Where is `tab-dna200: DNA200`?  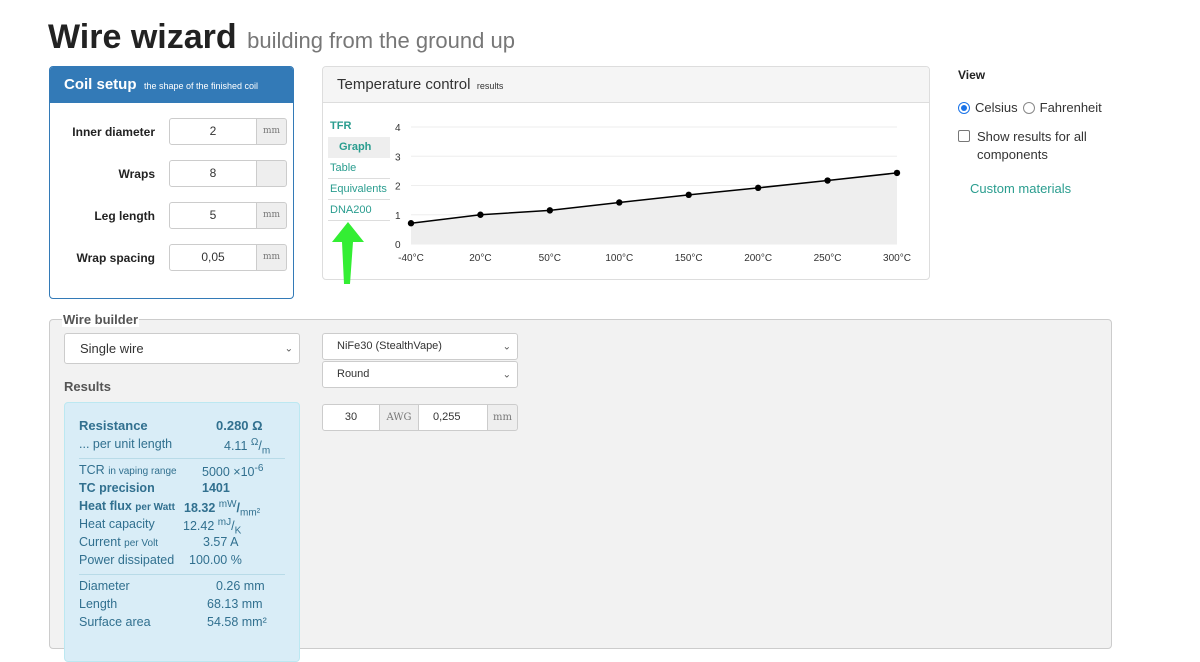
tab-dna200: DNA200 is located at coordinates (359, 210).